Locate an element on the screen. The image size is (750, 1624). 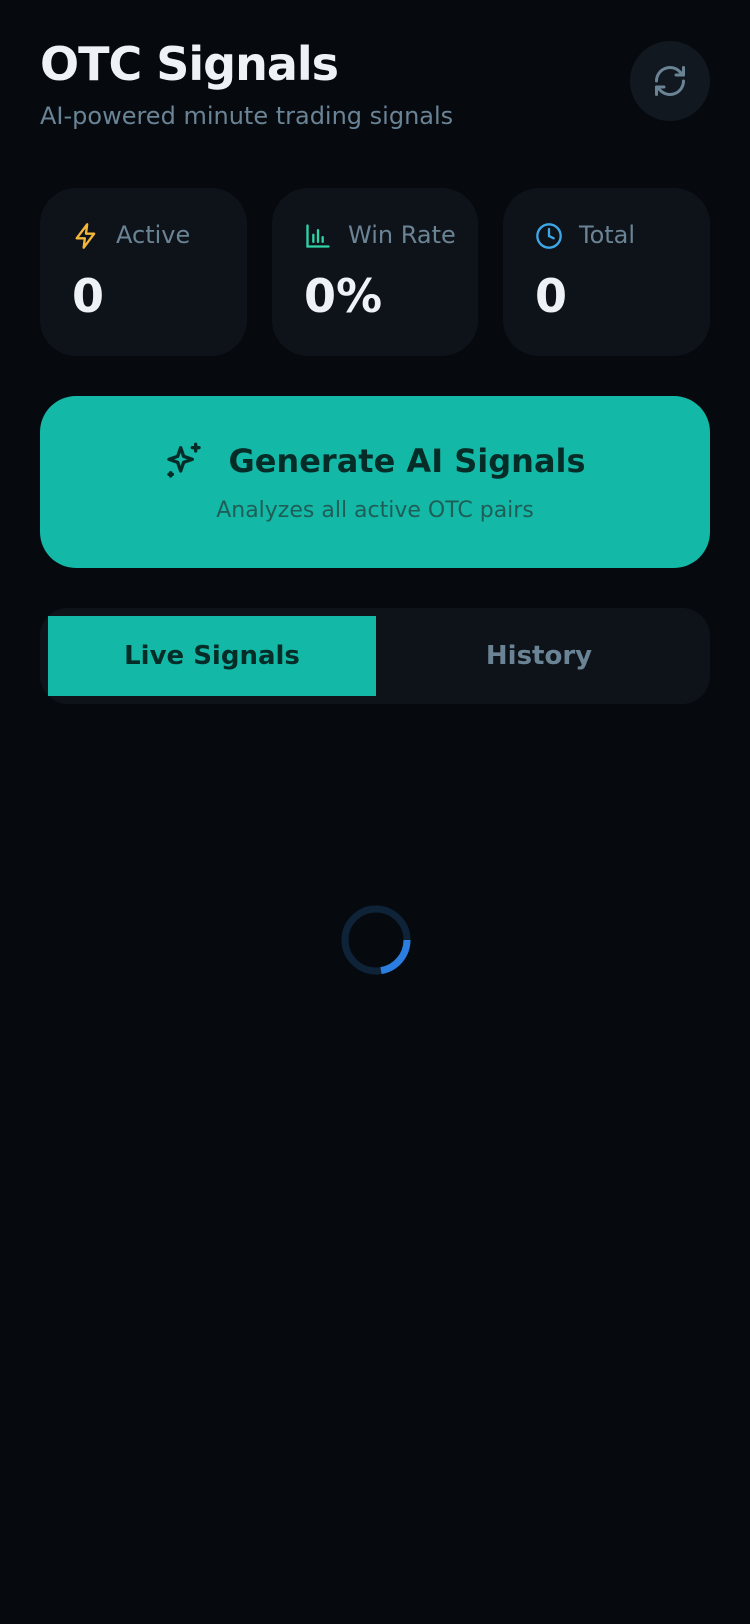
stats-row: Active 0 Win Rate 0% Total 0 is located at coordinates (375, 272).